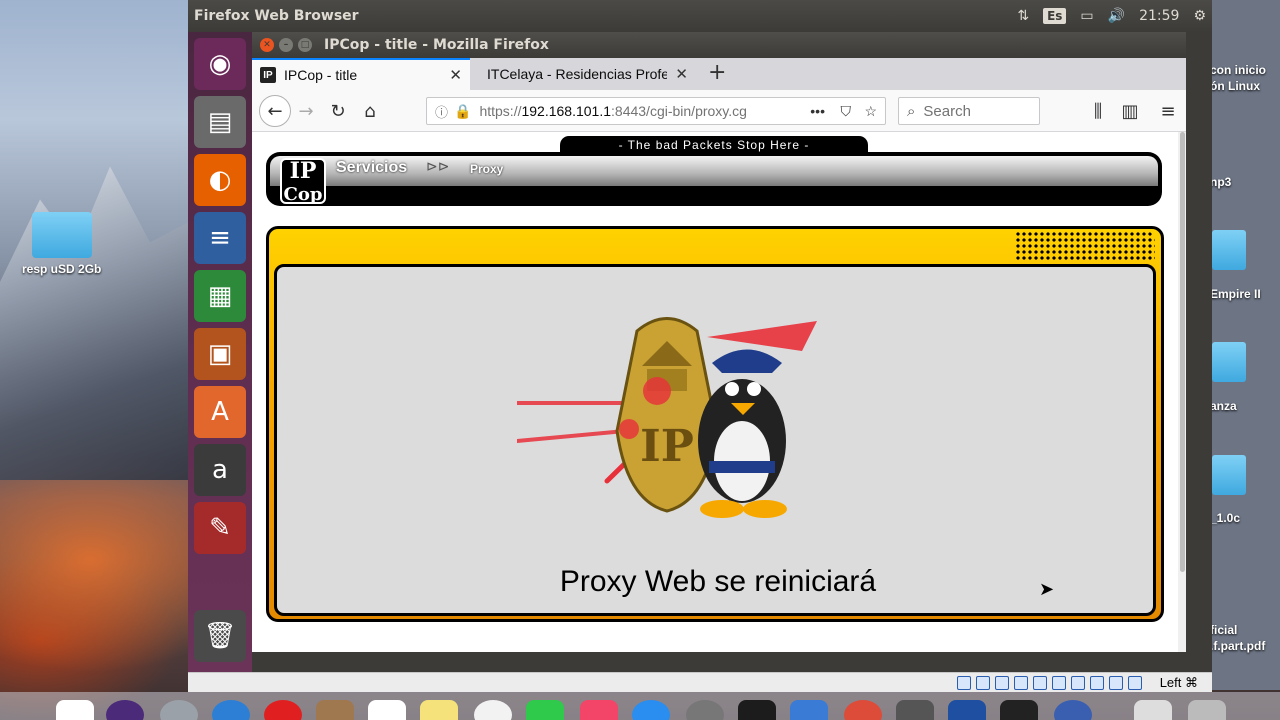 The width and height of the screenshot is (1280, 720). Describe the element at coordinates (361, 74) in the screenshot. I see `tab-ipcop: IP IPCop - title ✕` at that location.